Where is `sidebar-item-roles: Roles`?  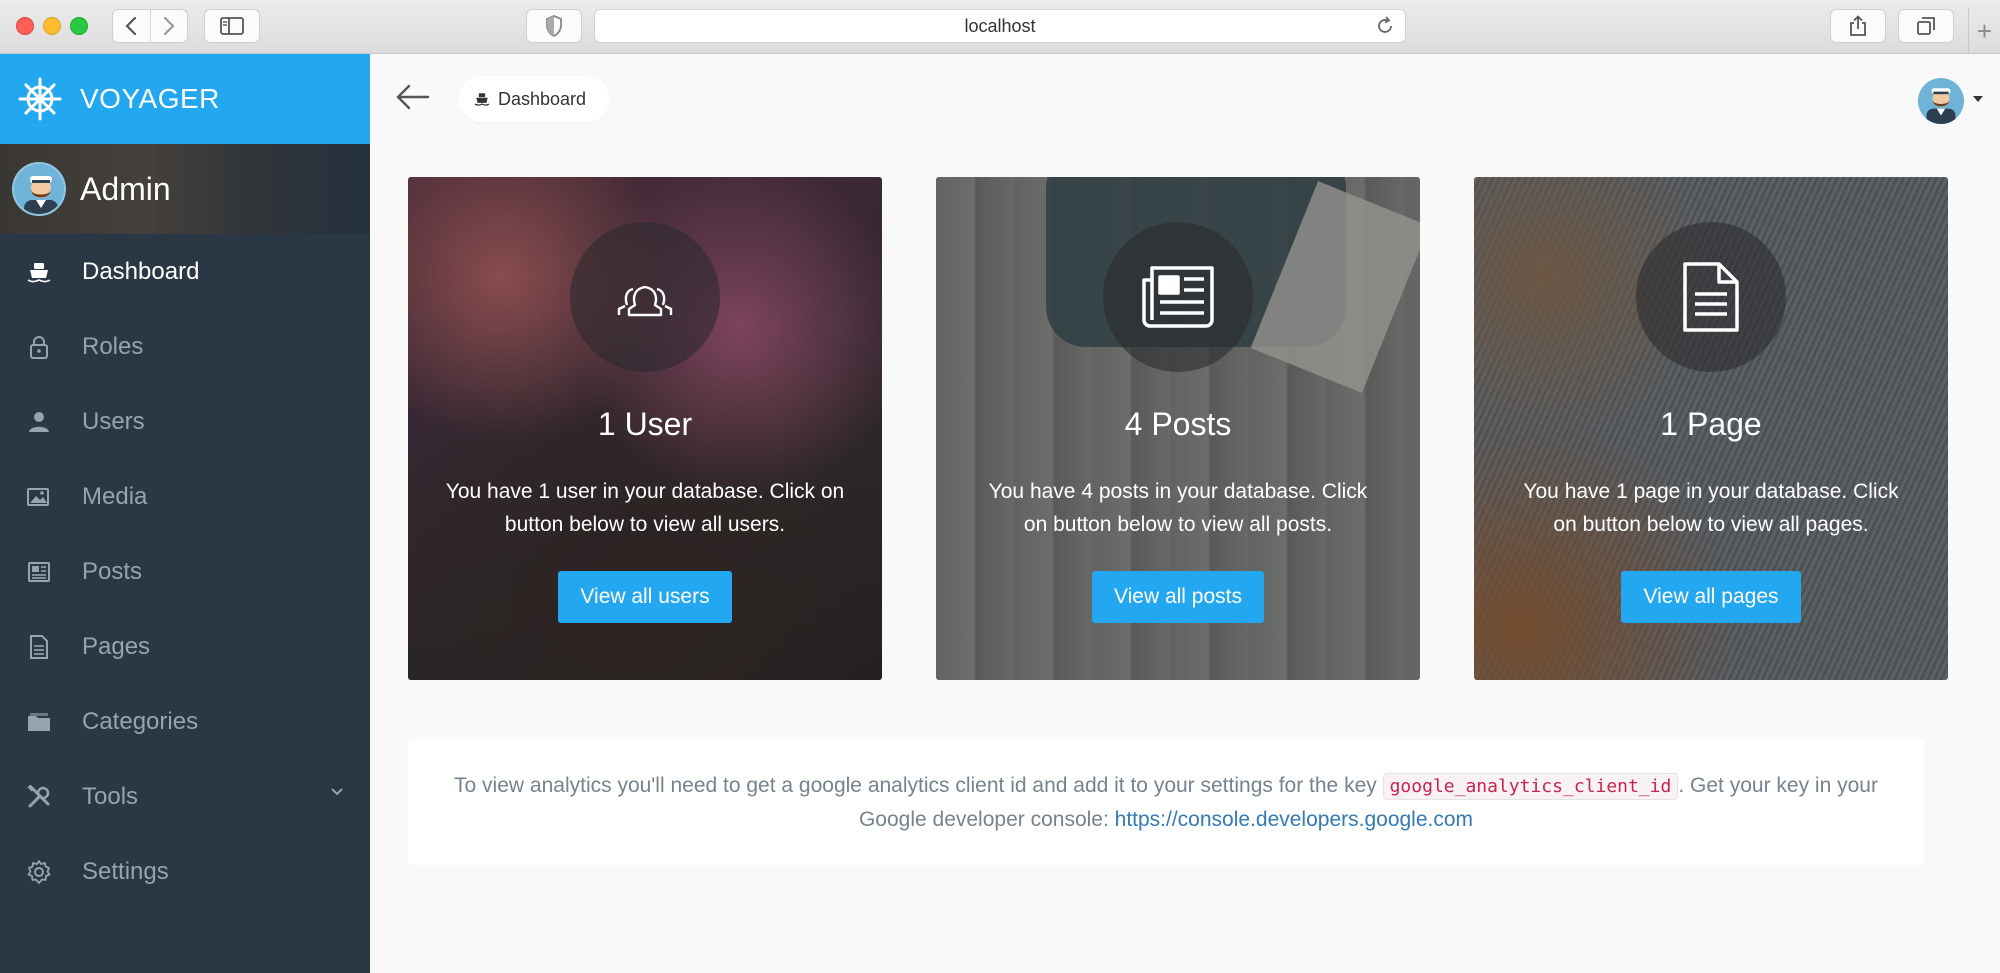
sidebar-item-roles: Roles is located at coordinates (185, 346).